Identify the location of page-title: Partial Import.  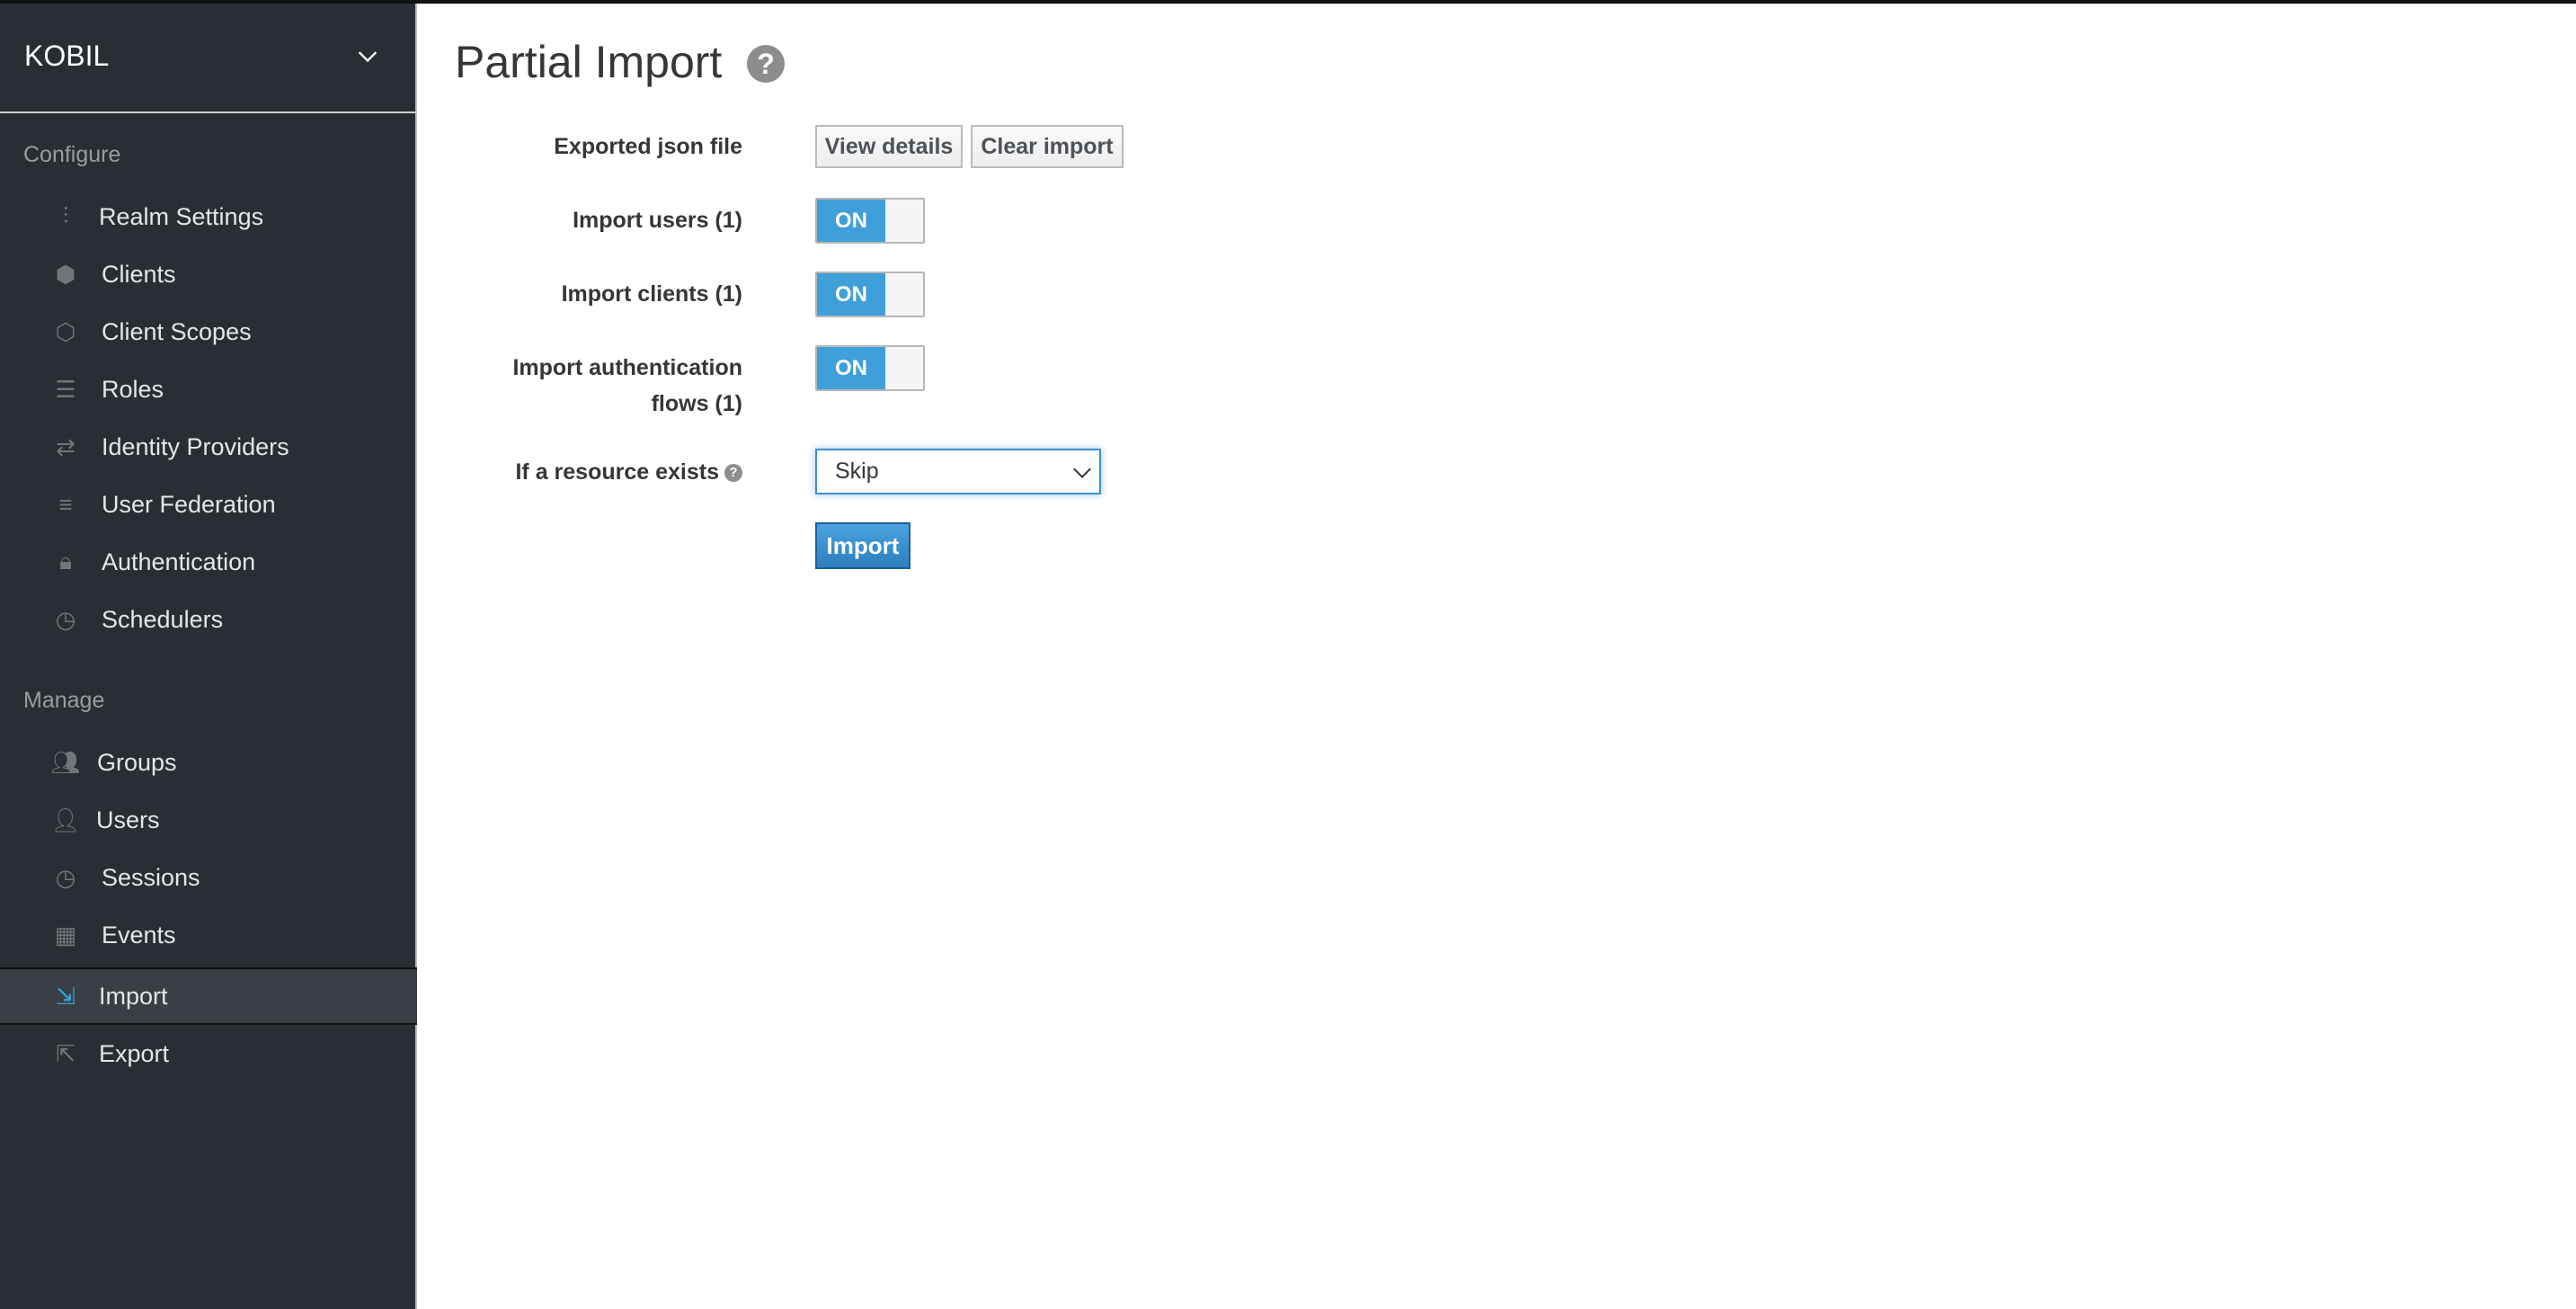
(589, 62).